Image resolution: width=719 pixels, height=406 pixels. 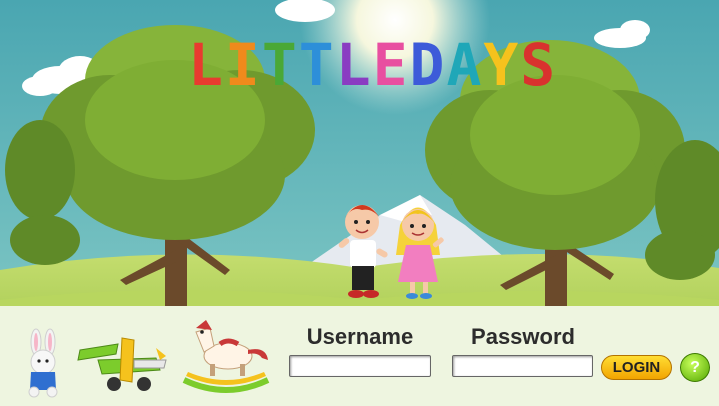 I want to click on rocking-horse-icon, so click(x=226, y=356).